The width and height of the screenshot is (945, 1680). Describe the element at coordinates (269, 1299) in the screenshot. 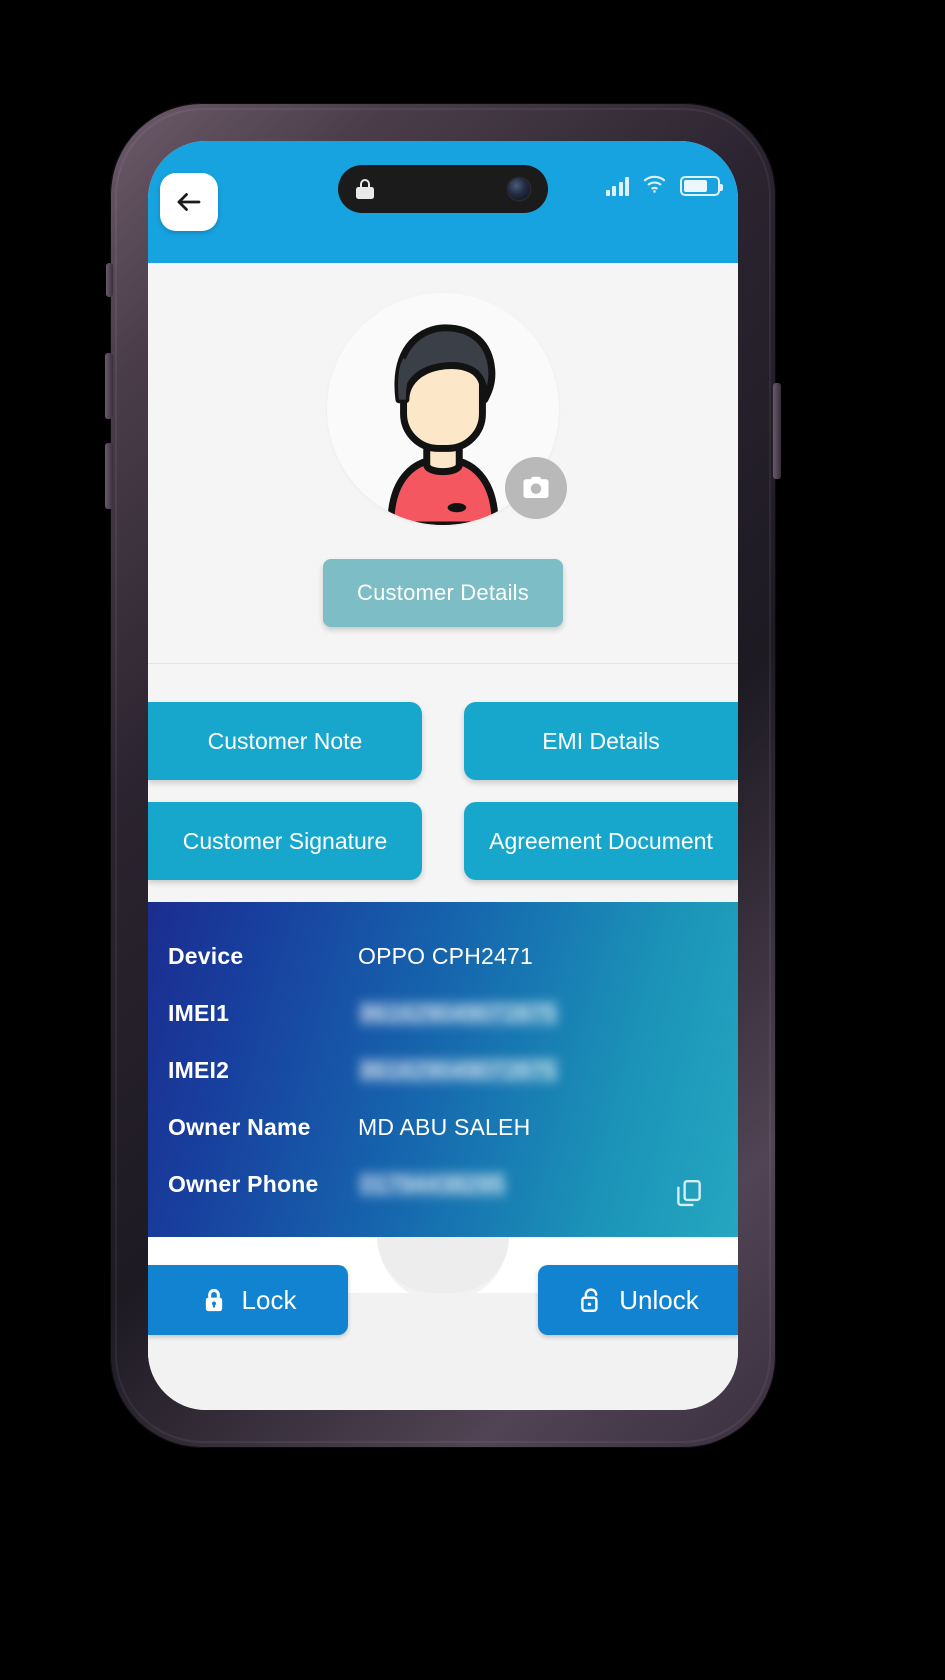

I see `lock-button-label: Lock` at that location.